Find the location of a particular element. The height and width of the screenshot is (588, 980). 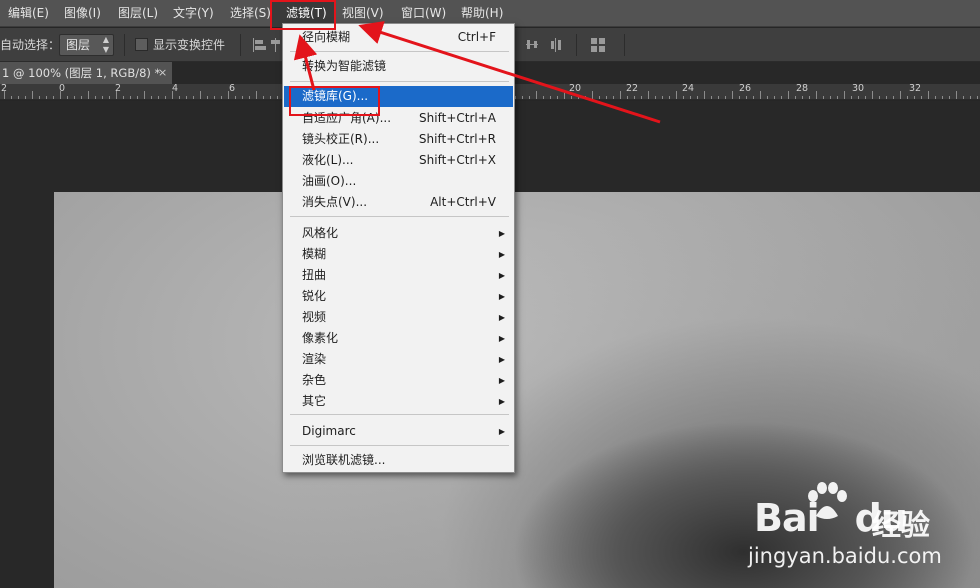

auto-align-layers-icon is located at coordinates (598, 45).